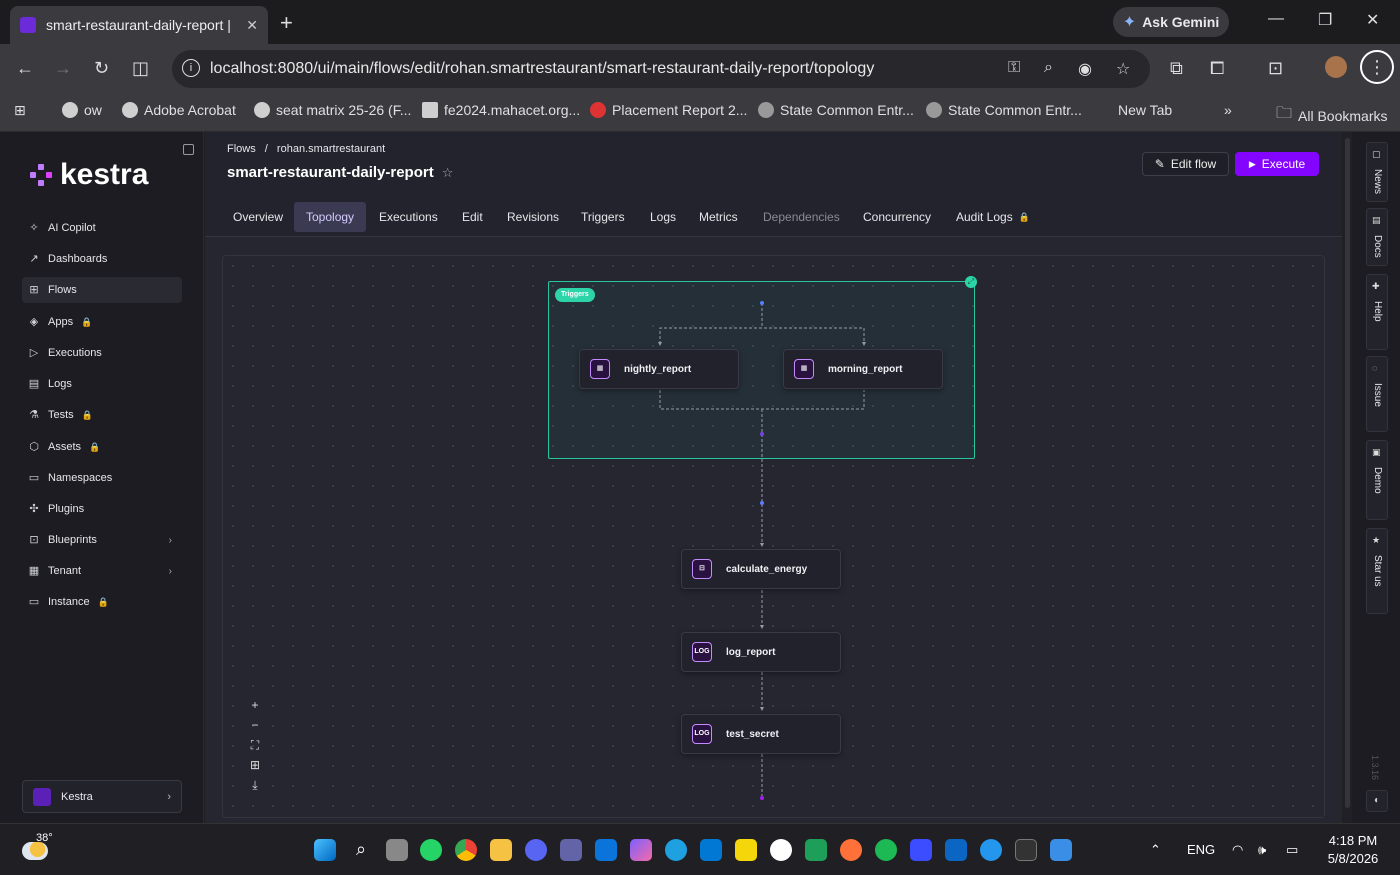  I want to click on breadcrumb-namespace: rohan.smartrestaurant, so click(331, 149).